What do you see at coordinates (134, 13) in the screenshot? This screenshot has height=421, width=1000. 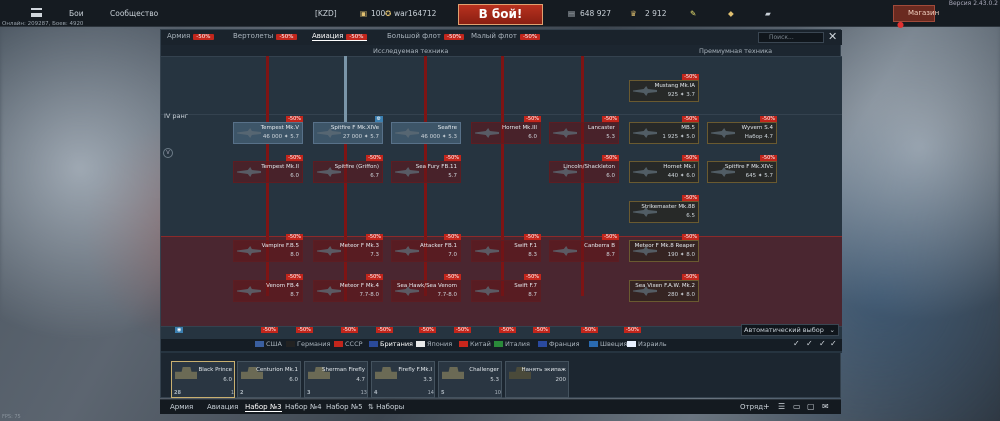 I see `community-menu: Сообщество` at bounding box center [134, 13].